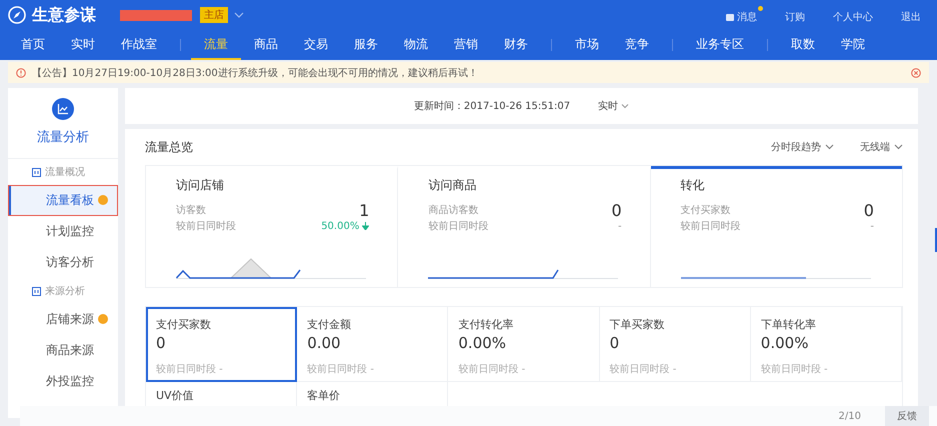 The image size is (937, 426). I want to click on nav-tab: 首页, so click(33, 45).